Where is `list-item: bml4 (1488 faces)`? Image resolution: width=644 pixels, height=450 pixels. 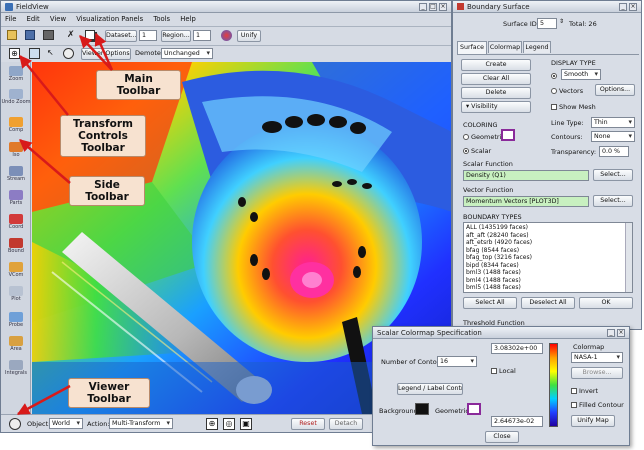 list-item: bml4 (1488 faces) is located at coordinates (548, 281).